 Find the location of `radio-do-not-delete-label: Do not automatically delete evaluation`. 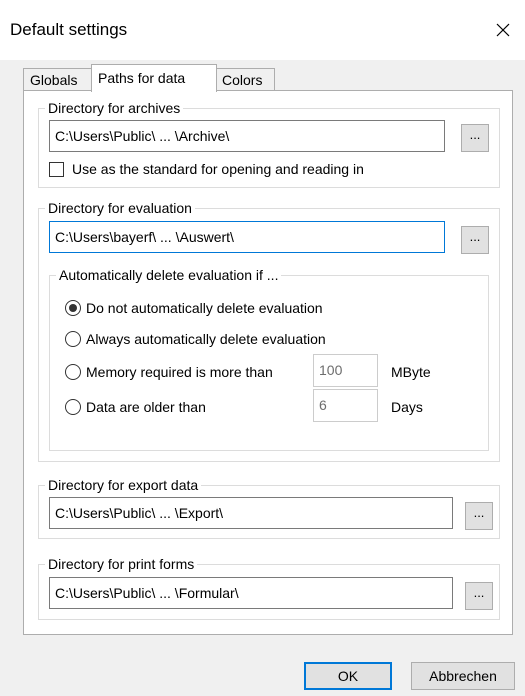

radio-do-not-delete-label: Do not automatically delete evaluation is located at coordinates (204, 308).